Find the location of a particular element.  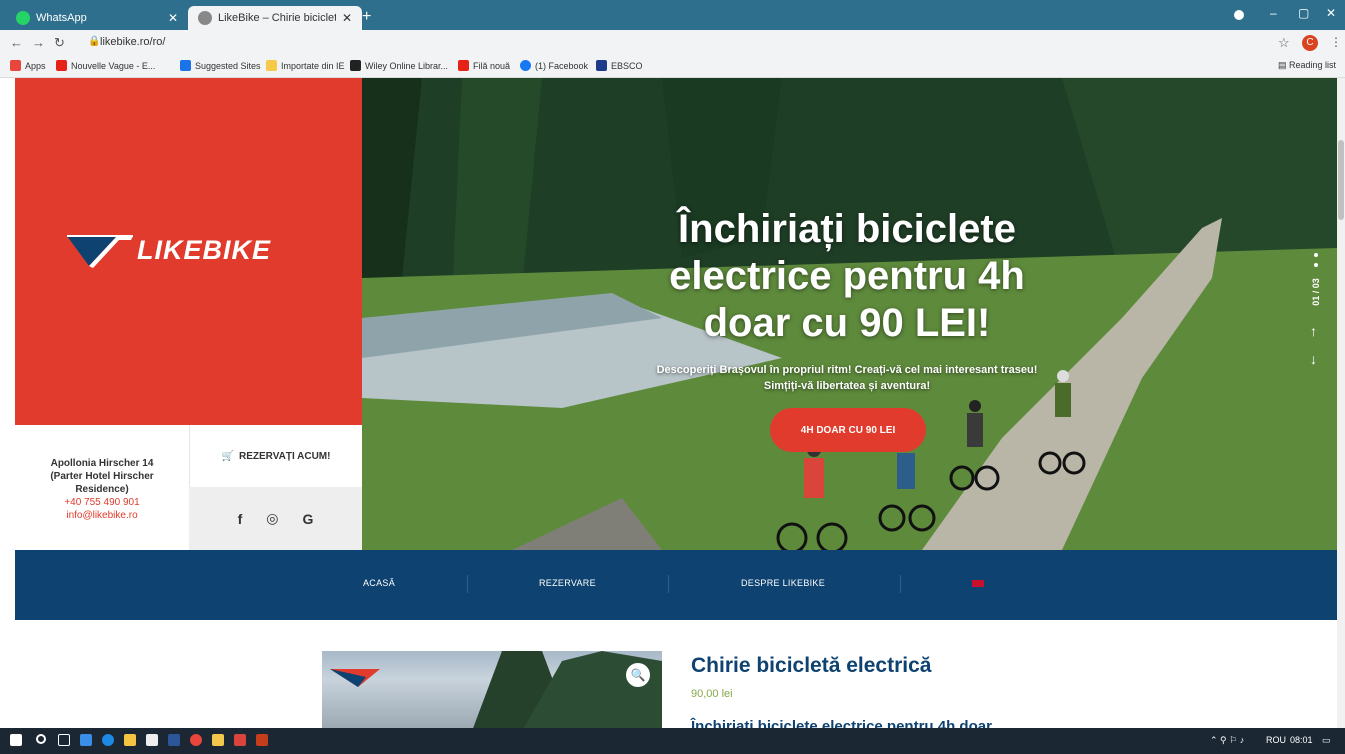

file-explorer-icon is located at coordinates (130, 740).